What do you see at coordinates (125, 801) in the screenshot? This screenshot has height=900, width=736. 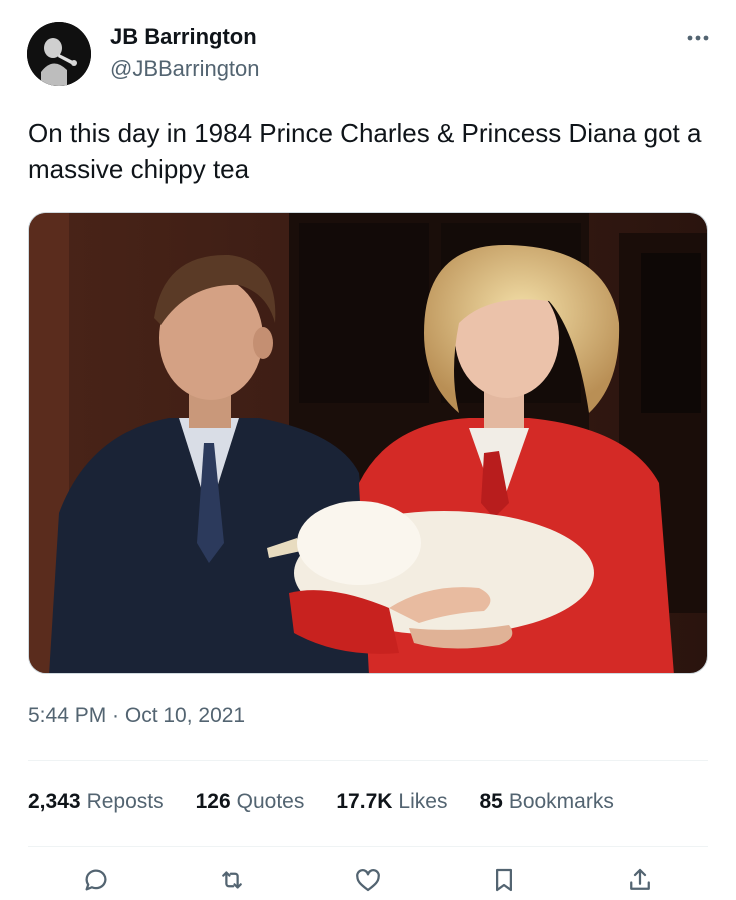 I see `reposts-label: Reposts` at bounding box center [125, 801].